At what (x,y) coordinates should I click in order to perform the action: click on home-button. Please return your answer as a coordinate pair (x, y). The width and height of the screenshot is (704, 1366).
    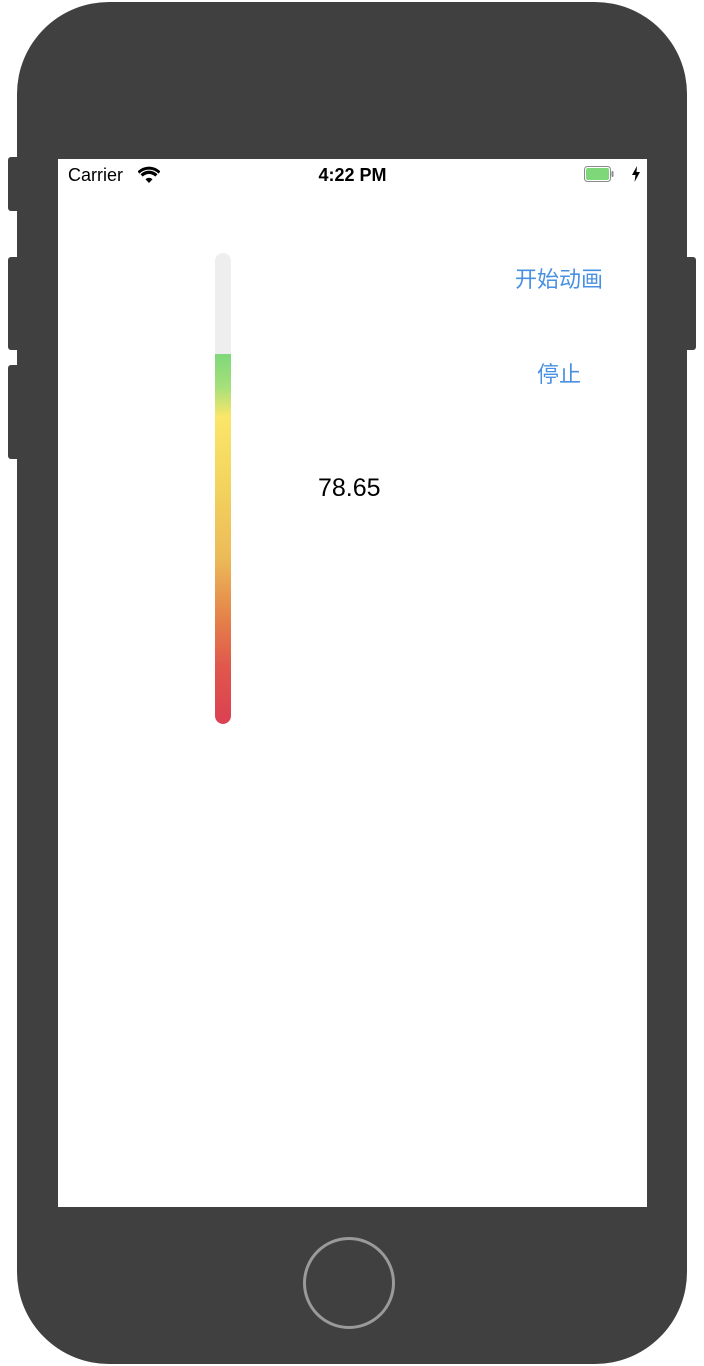
    Looking at the image, I should click on (349, 1283).